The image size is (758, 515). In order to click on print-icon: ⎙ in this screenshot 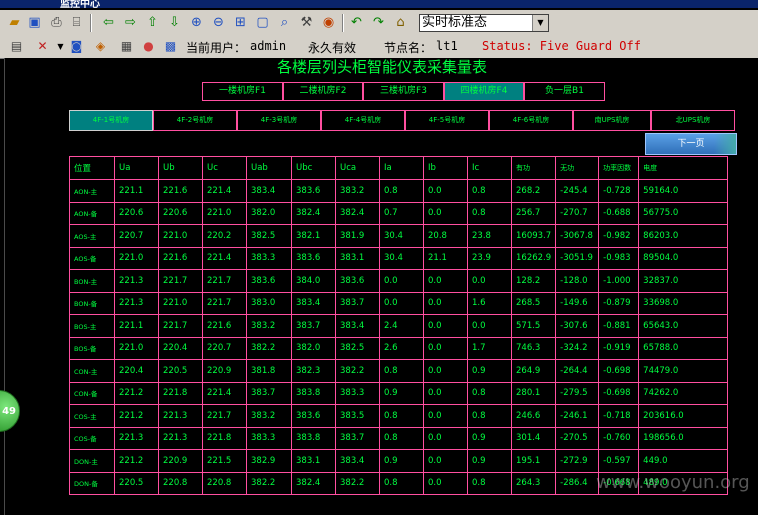, I will do `click(56, 22)`.